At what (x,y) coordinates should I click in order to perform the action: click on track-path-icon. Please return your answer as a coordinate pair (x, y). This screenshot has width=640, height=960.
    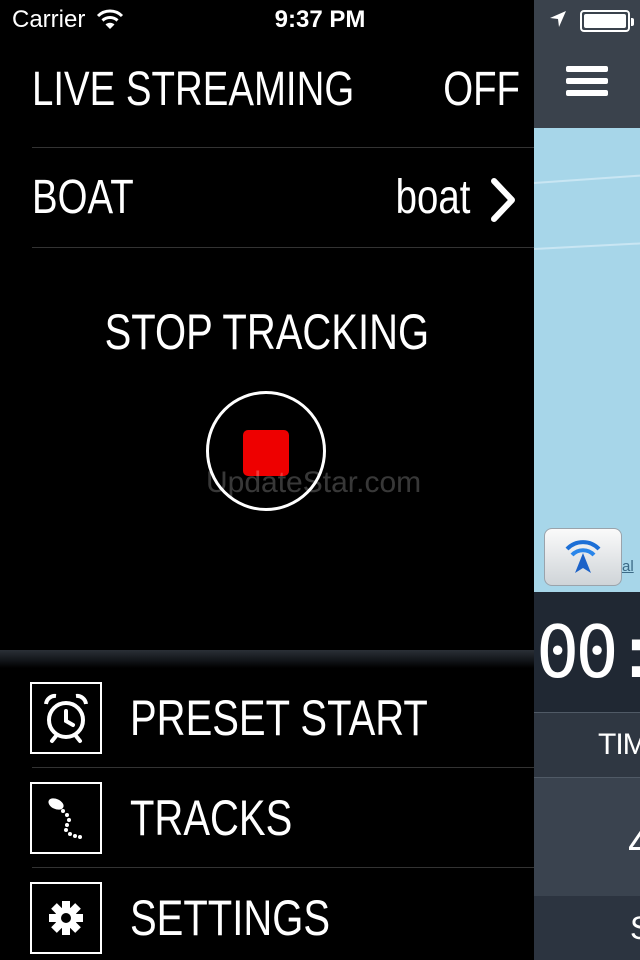
    Looking at the image, I should click on (66, 818).